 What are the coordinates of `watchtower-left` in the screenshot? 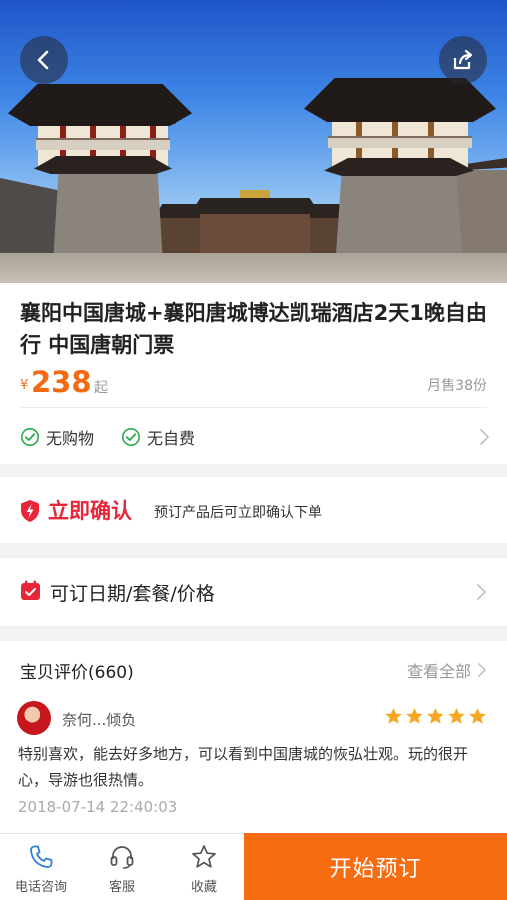 It's located at (103, 182).